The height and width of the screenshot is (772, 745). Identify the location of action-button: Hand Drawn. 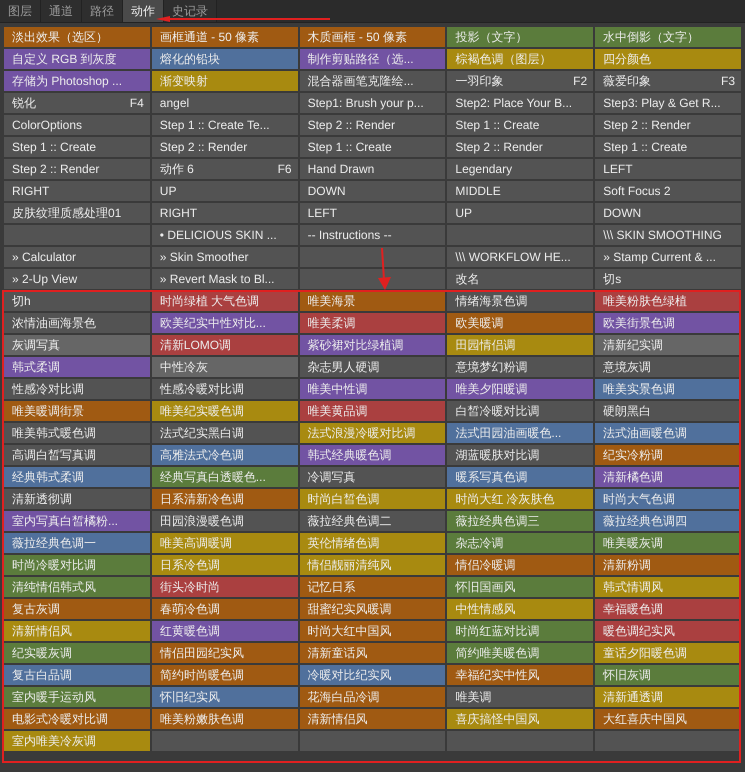
(373, 169).